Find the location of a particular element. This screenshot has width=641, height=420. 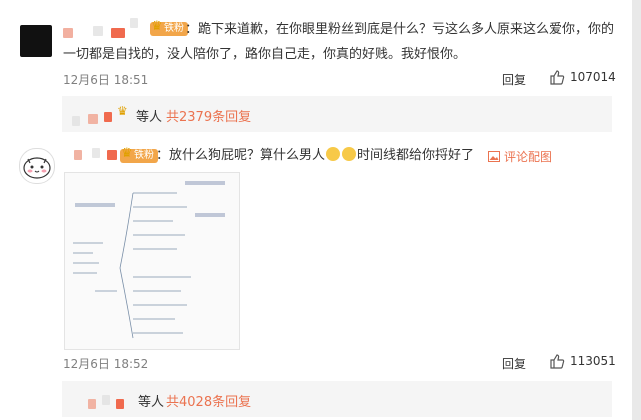

like-count: 107014 is located at coordinates (593, 77).